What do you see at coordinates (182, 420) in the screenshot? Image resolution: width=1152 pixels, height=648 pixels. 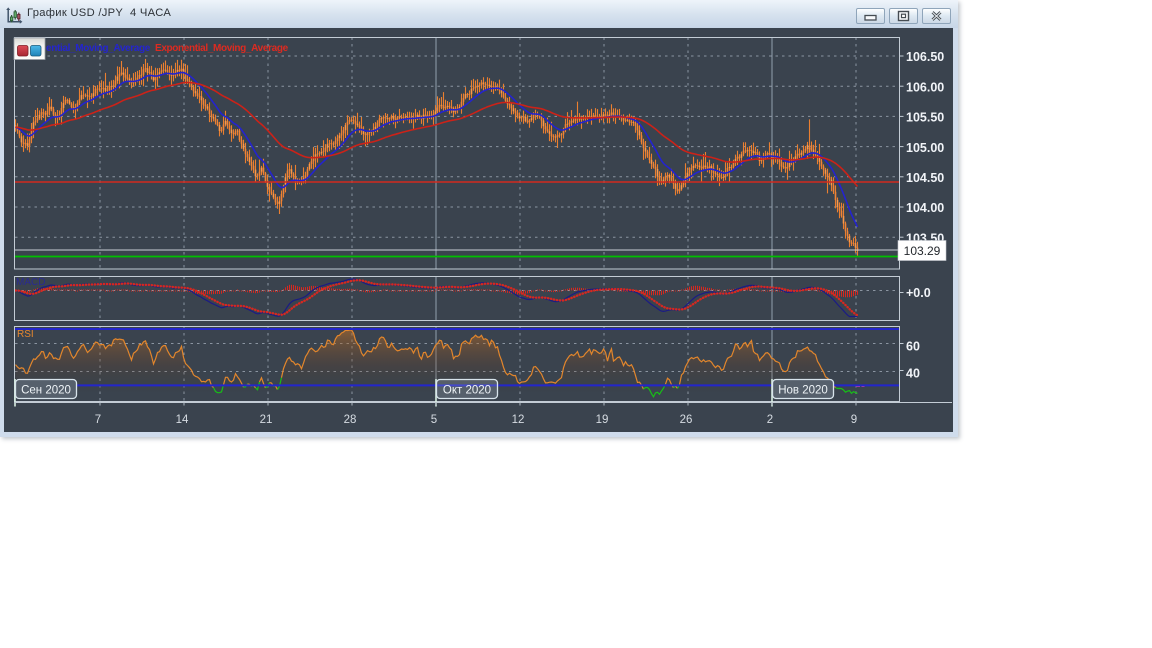 I see `svg-text: 14` at bounding box center [182, 420].